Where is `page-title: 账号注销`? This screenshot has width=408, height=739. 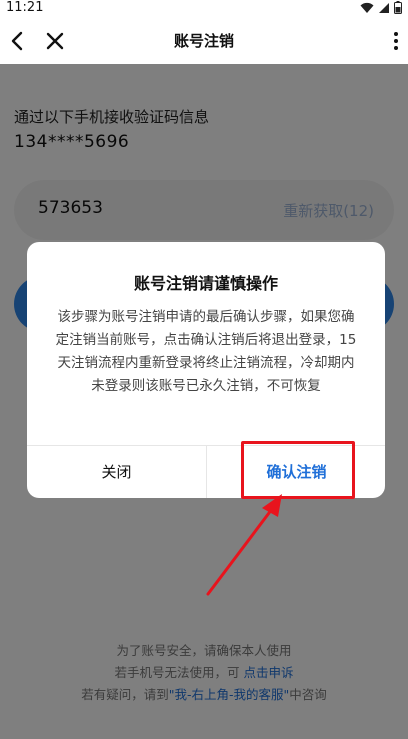 page-title: 账号注销 is located at coordinates (203, 41).